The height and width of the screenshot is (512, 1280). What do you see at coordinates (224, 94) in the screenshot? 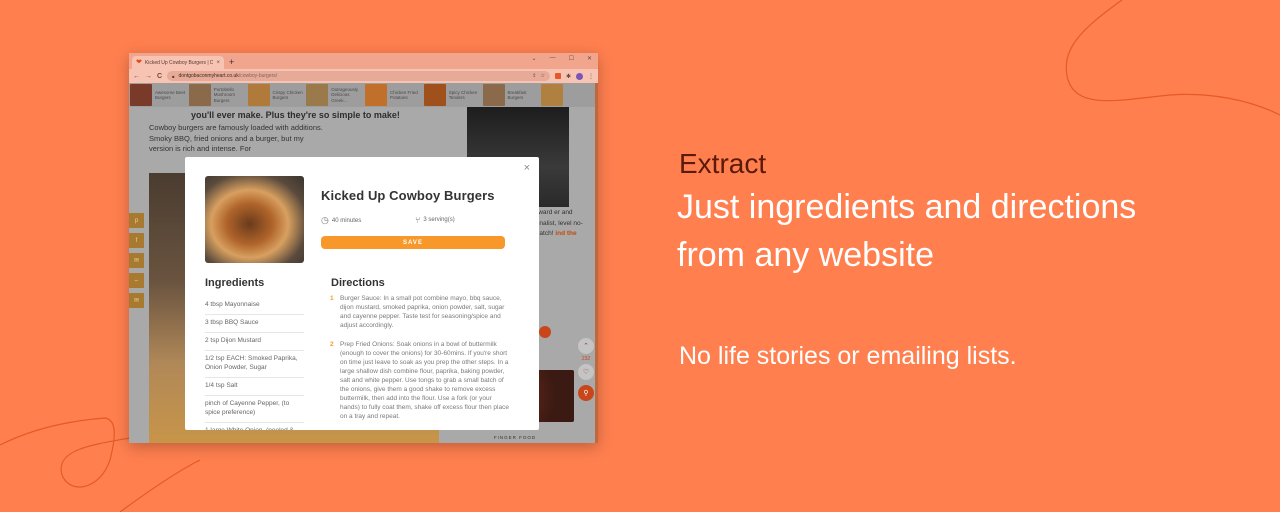
I see `related-recipe-label: Portobello Mushroom Burgers` at bounding box center [224, 94].